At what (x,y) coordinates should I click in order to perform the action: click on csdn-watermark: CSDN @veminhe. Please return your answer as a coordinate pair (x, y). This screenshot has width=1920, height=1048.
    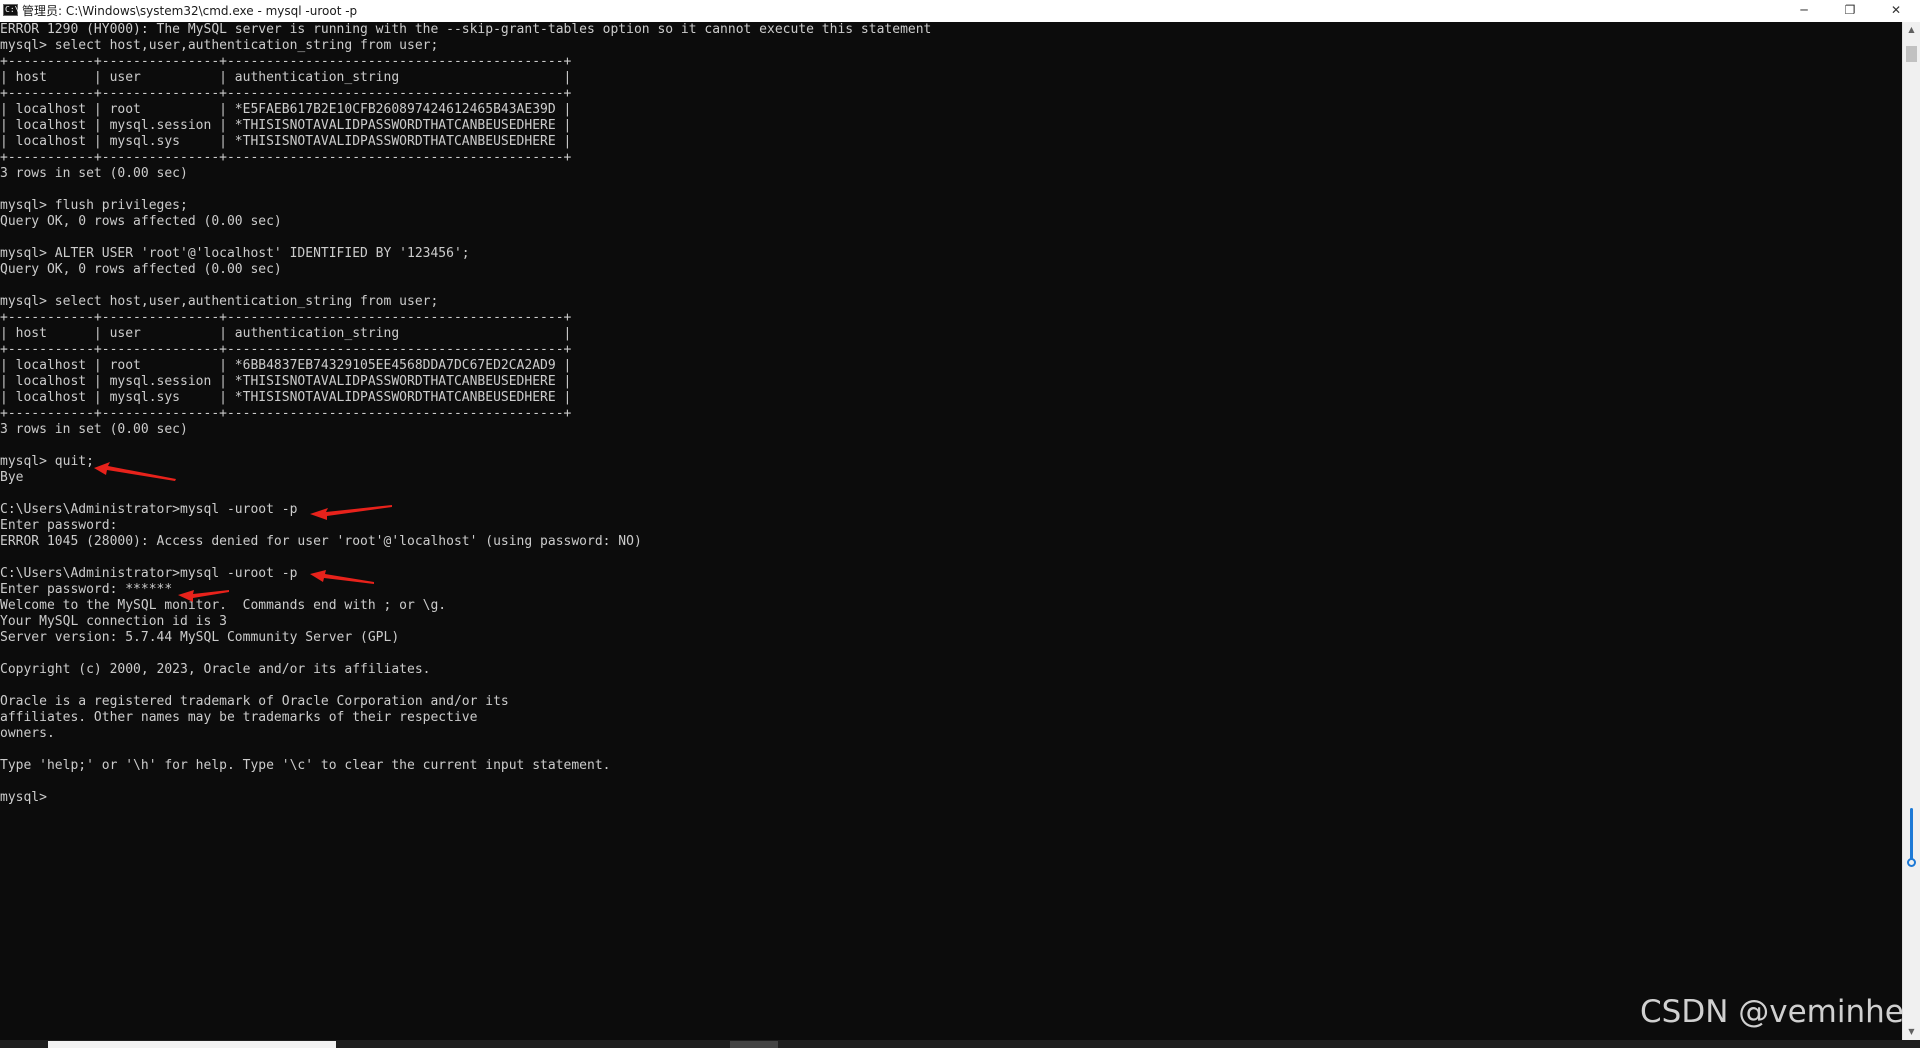
    Looking at the image, I should click on (1772, 1012).